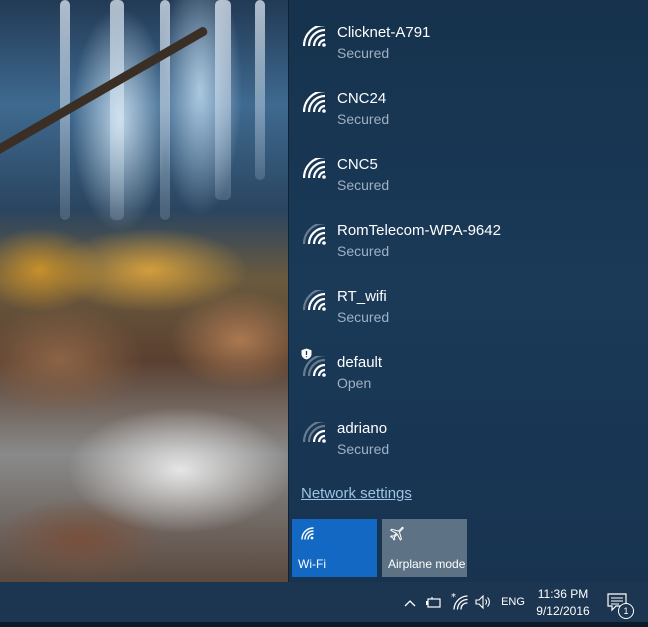  I want to click on volume-tray-button, so click(484, 602).